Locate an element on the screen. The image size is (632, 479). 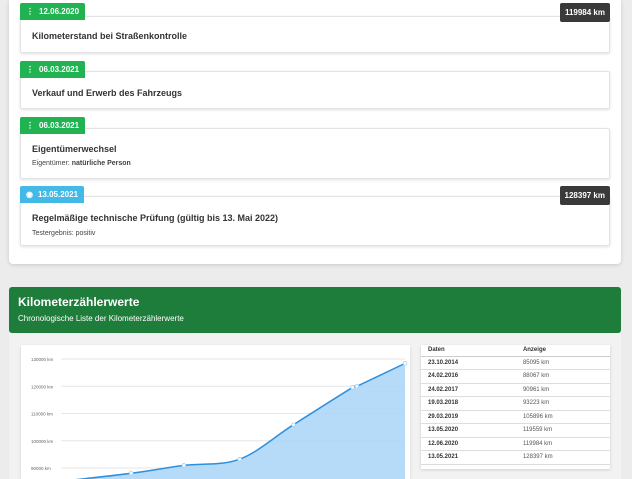
entry-box: Kilometerstand bei Straßenkontrolle is located at coordinates (315, 34).